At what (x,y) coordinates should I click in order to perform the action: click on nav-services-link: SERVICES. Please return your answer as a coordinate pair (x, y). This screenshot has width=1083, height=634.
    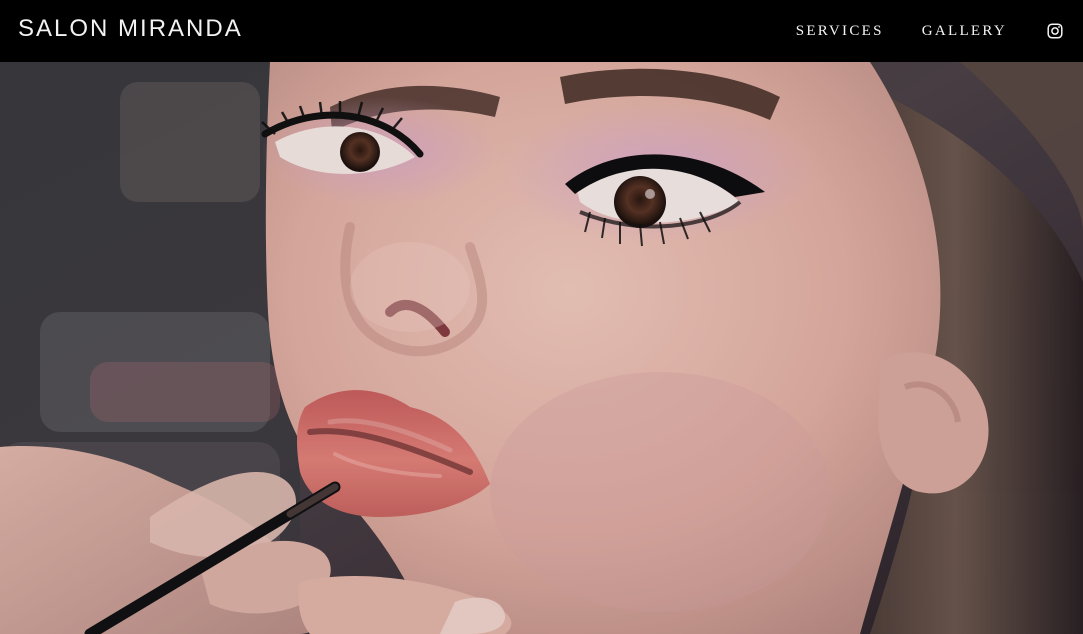
    Looking at the image, I should click on (840, 31).